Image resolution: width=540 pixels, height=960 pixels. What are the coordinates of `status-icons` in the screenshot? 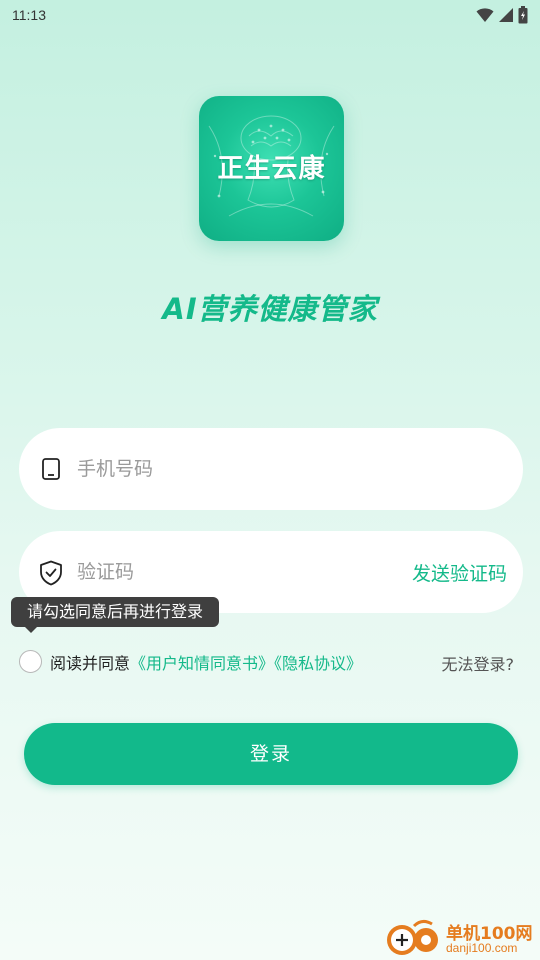 It's located at (502, 15).